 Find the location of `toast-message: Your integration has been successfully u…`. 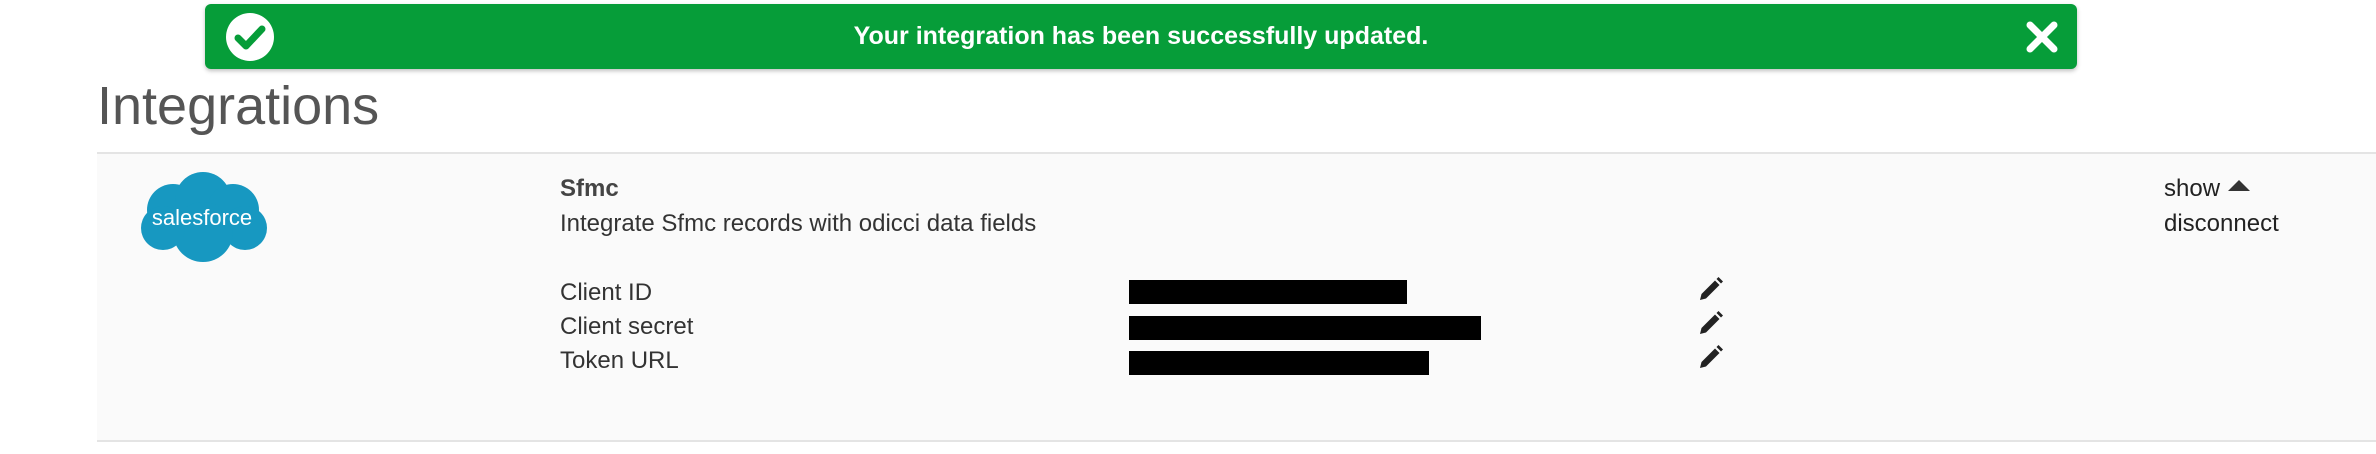

toast-message: Your integration has been successfully u… is located at coordinates (1141, 36).